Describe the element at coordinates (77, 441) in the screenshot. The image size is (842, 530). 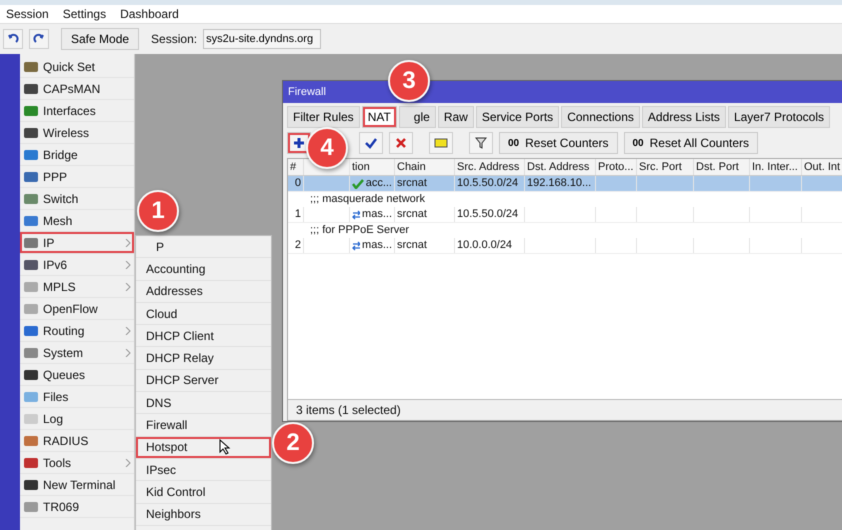
I see `sidebar-item: RADIUS` at that location.